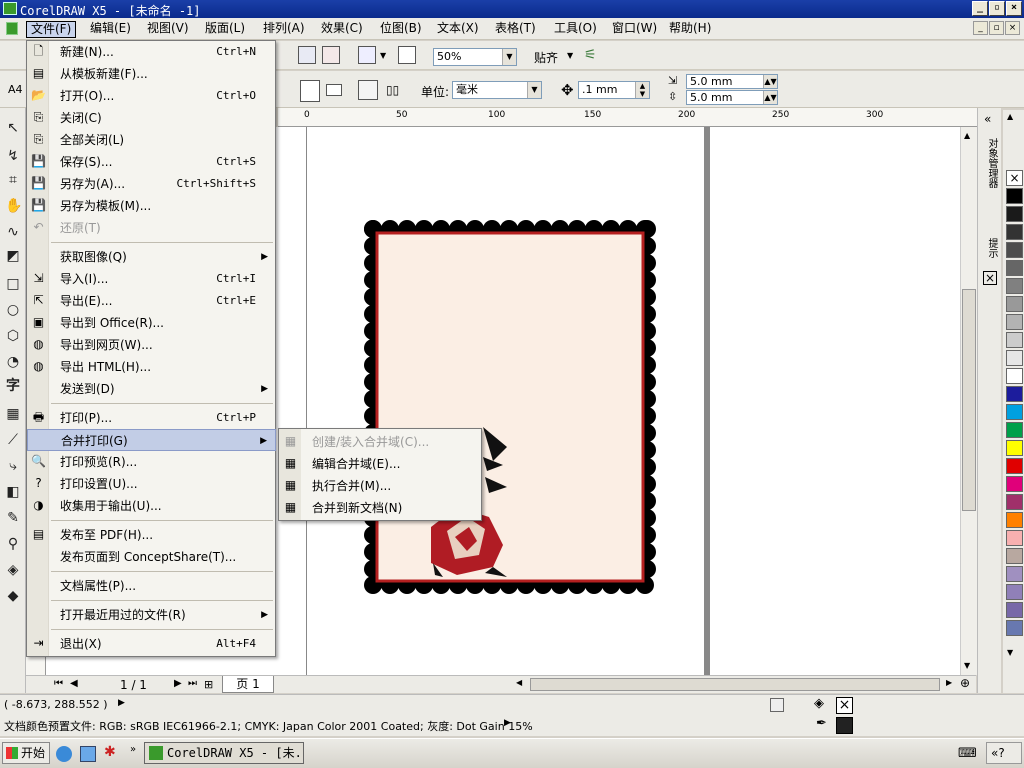 The width and height of the screenshot is (1024, 768). I want to click on crop-tool-icon: ⌗, so click(13, 180).